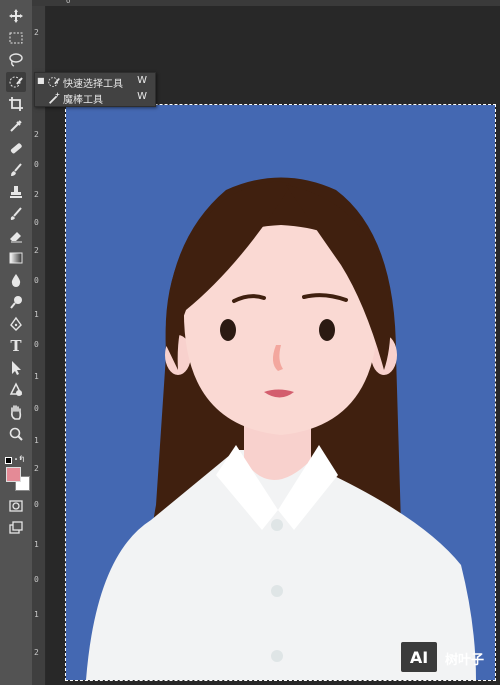  I want to click on type-icon: T, so click(16, 346).